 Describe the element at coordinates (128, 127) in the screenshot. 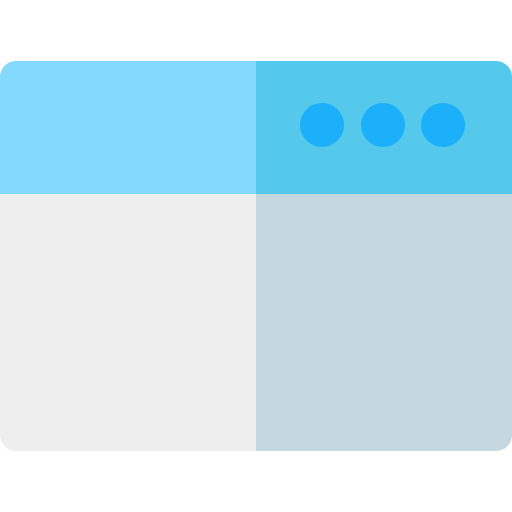

I see `titlebar-left` at that location.